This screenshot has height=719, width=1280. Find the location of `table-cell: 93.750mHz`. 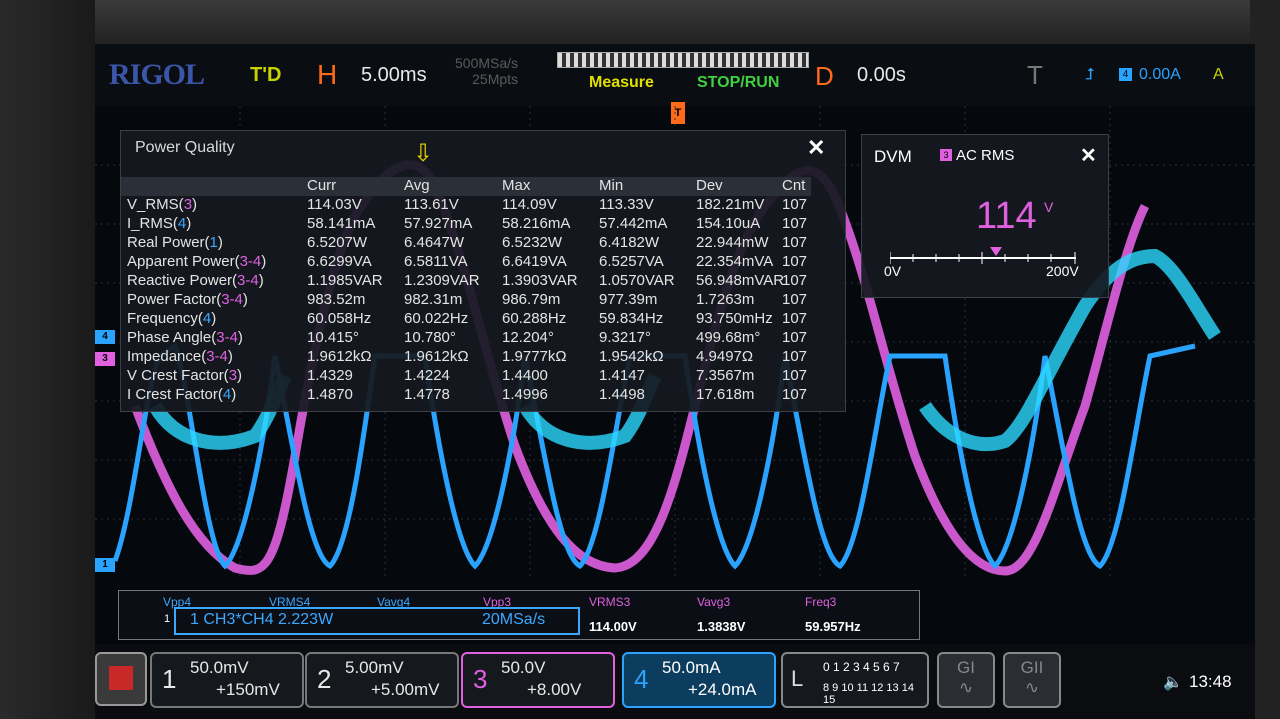

table-cell: 93.750mHz is located at coordinates (734, 318).